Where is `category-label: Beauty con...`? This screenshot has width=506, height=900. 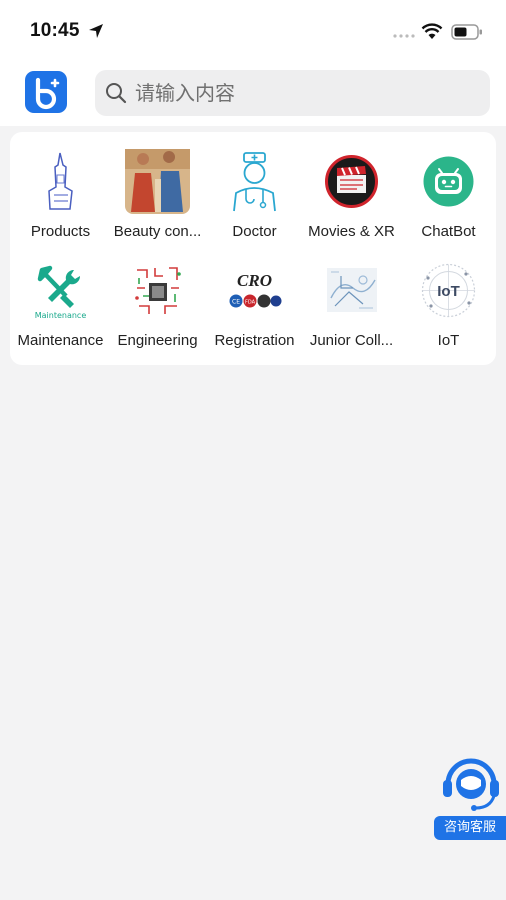 category-label: Beauty con... is located at coordinates (157, 231).